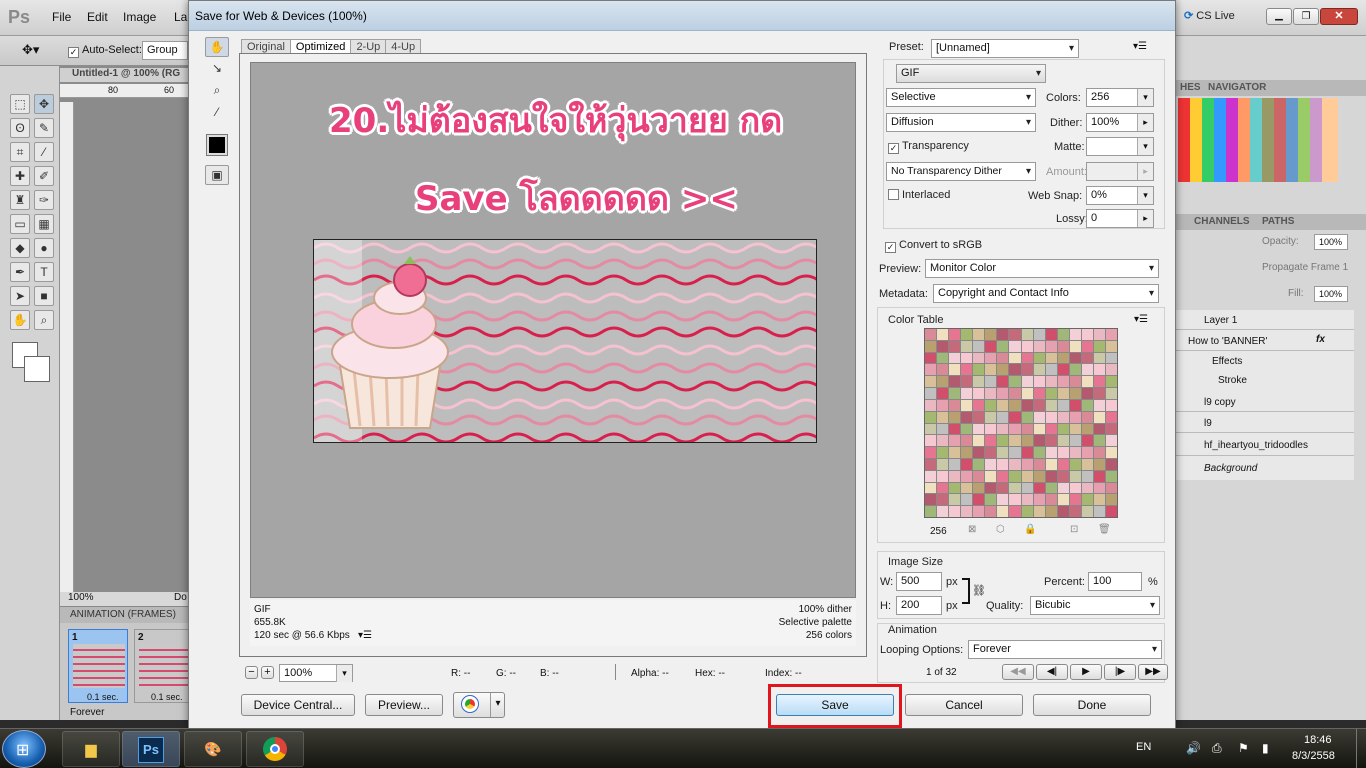 Image resolution: width=1366 pixels, height=768 pixels. I want to click on minimize-icon: ▁, so click(1279, 16).